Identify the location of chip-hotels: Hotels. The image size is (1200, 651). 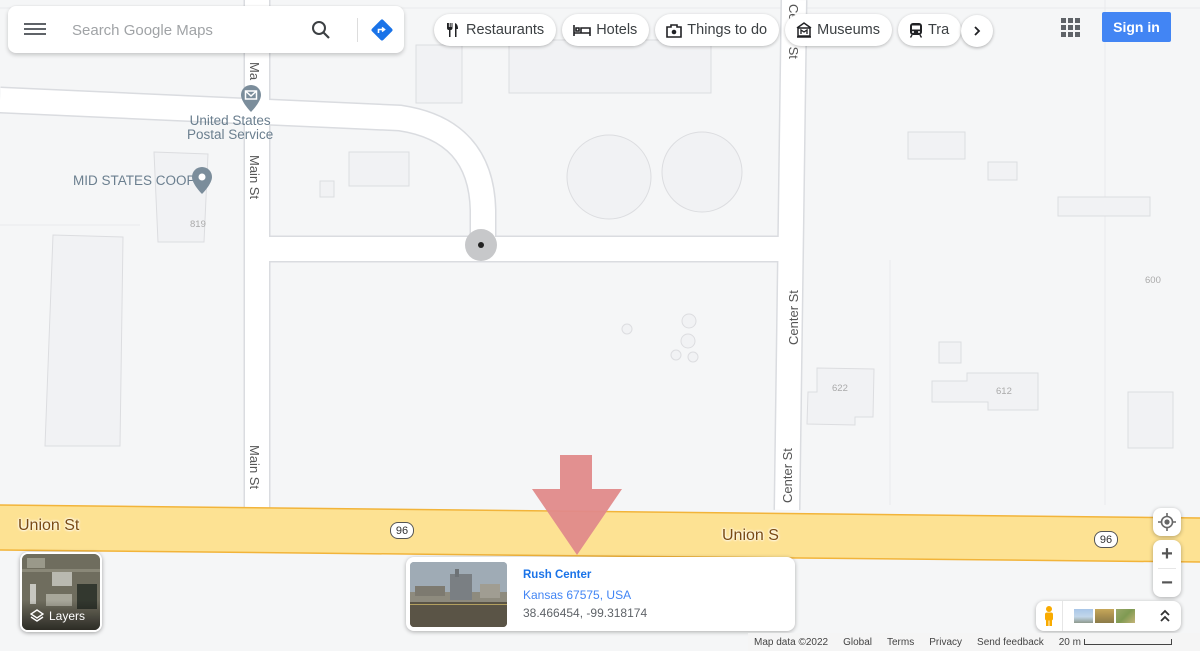
(606, 30).